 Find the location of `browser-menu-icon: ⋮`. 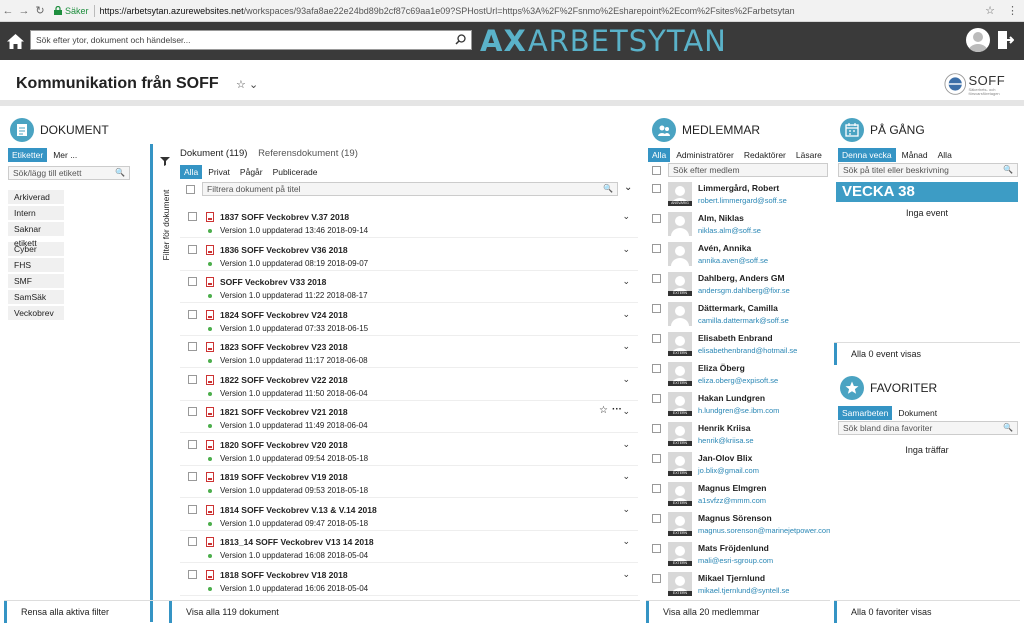

browser-menu-icon: ⋮ is located at coordinates (1012, 10).